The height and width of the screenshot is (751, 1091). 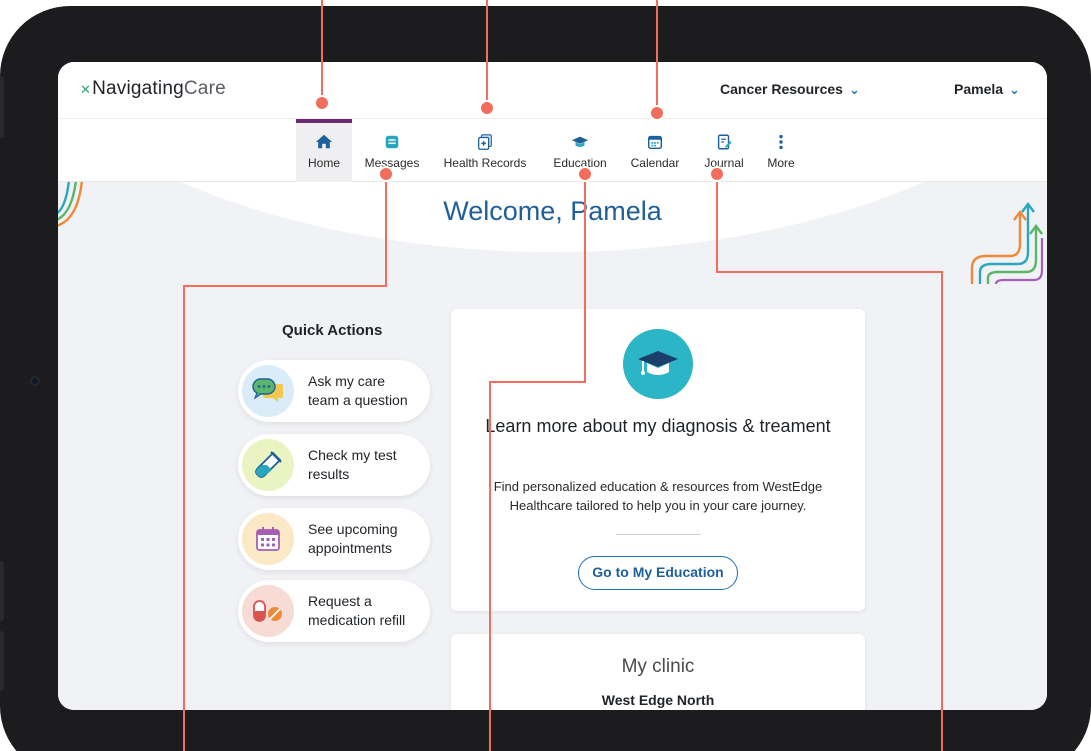 What do you see at coordinates (332, 330) in the screenshot?
I see `quick-actions-title: Quick Actions` at bounding box center [332, 330].